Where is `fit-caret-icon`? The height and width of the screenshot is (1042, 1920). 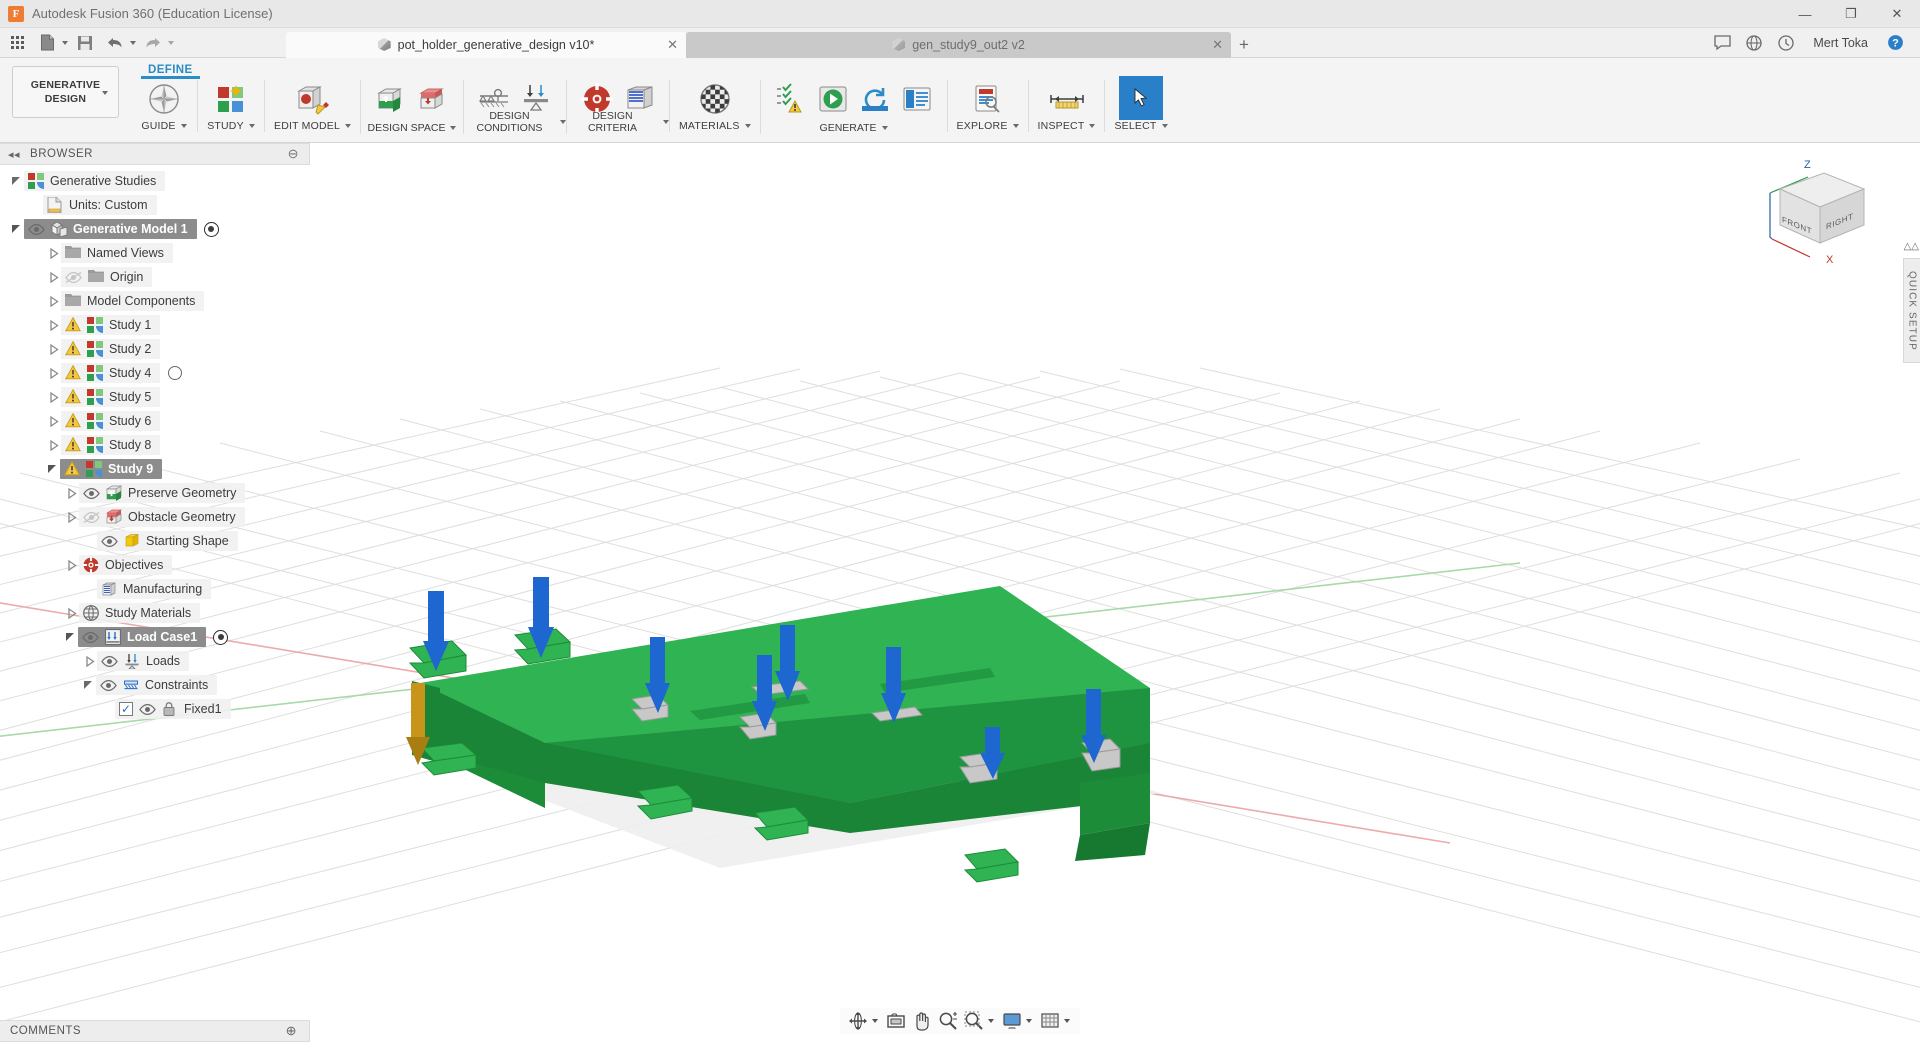 fit-caret-icon is located at coordinates (991, 1021).